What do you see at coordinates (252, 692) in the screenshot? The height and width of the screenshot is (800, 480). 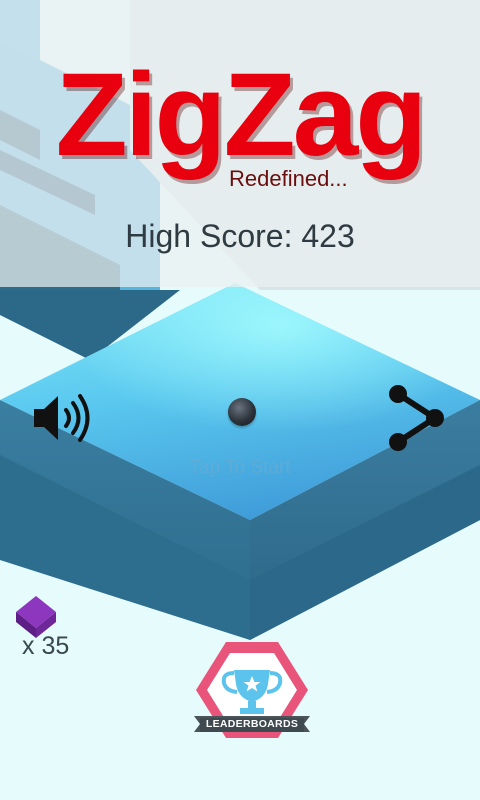 I see `leaderboards-button: LEADERBOARDS` at bounding box center [252, 692].